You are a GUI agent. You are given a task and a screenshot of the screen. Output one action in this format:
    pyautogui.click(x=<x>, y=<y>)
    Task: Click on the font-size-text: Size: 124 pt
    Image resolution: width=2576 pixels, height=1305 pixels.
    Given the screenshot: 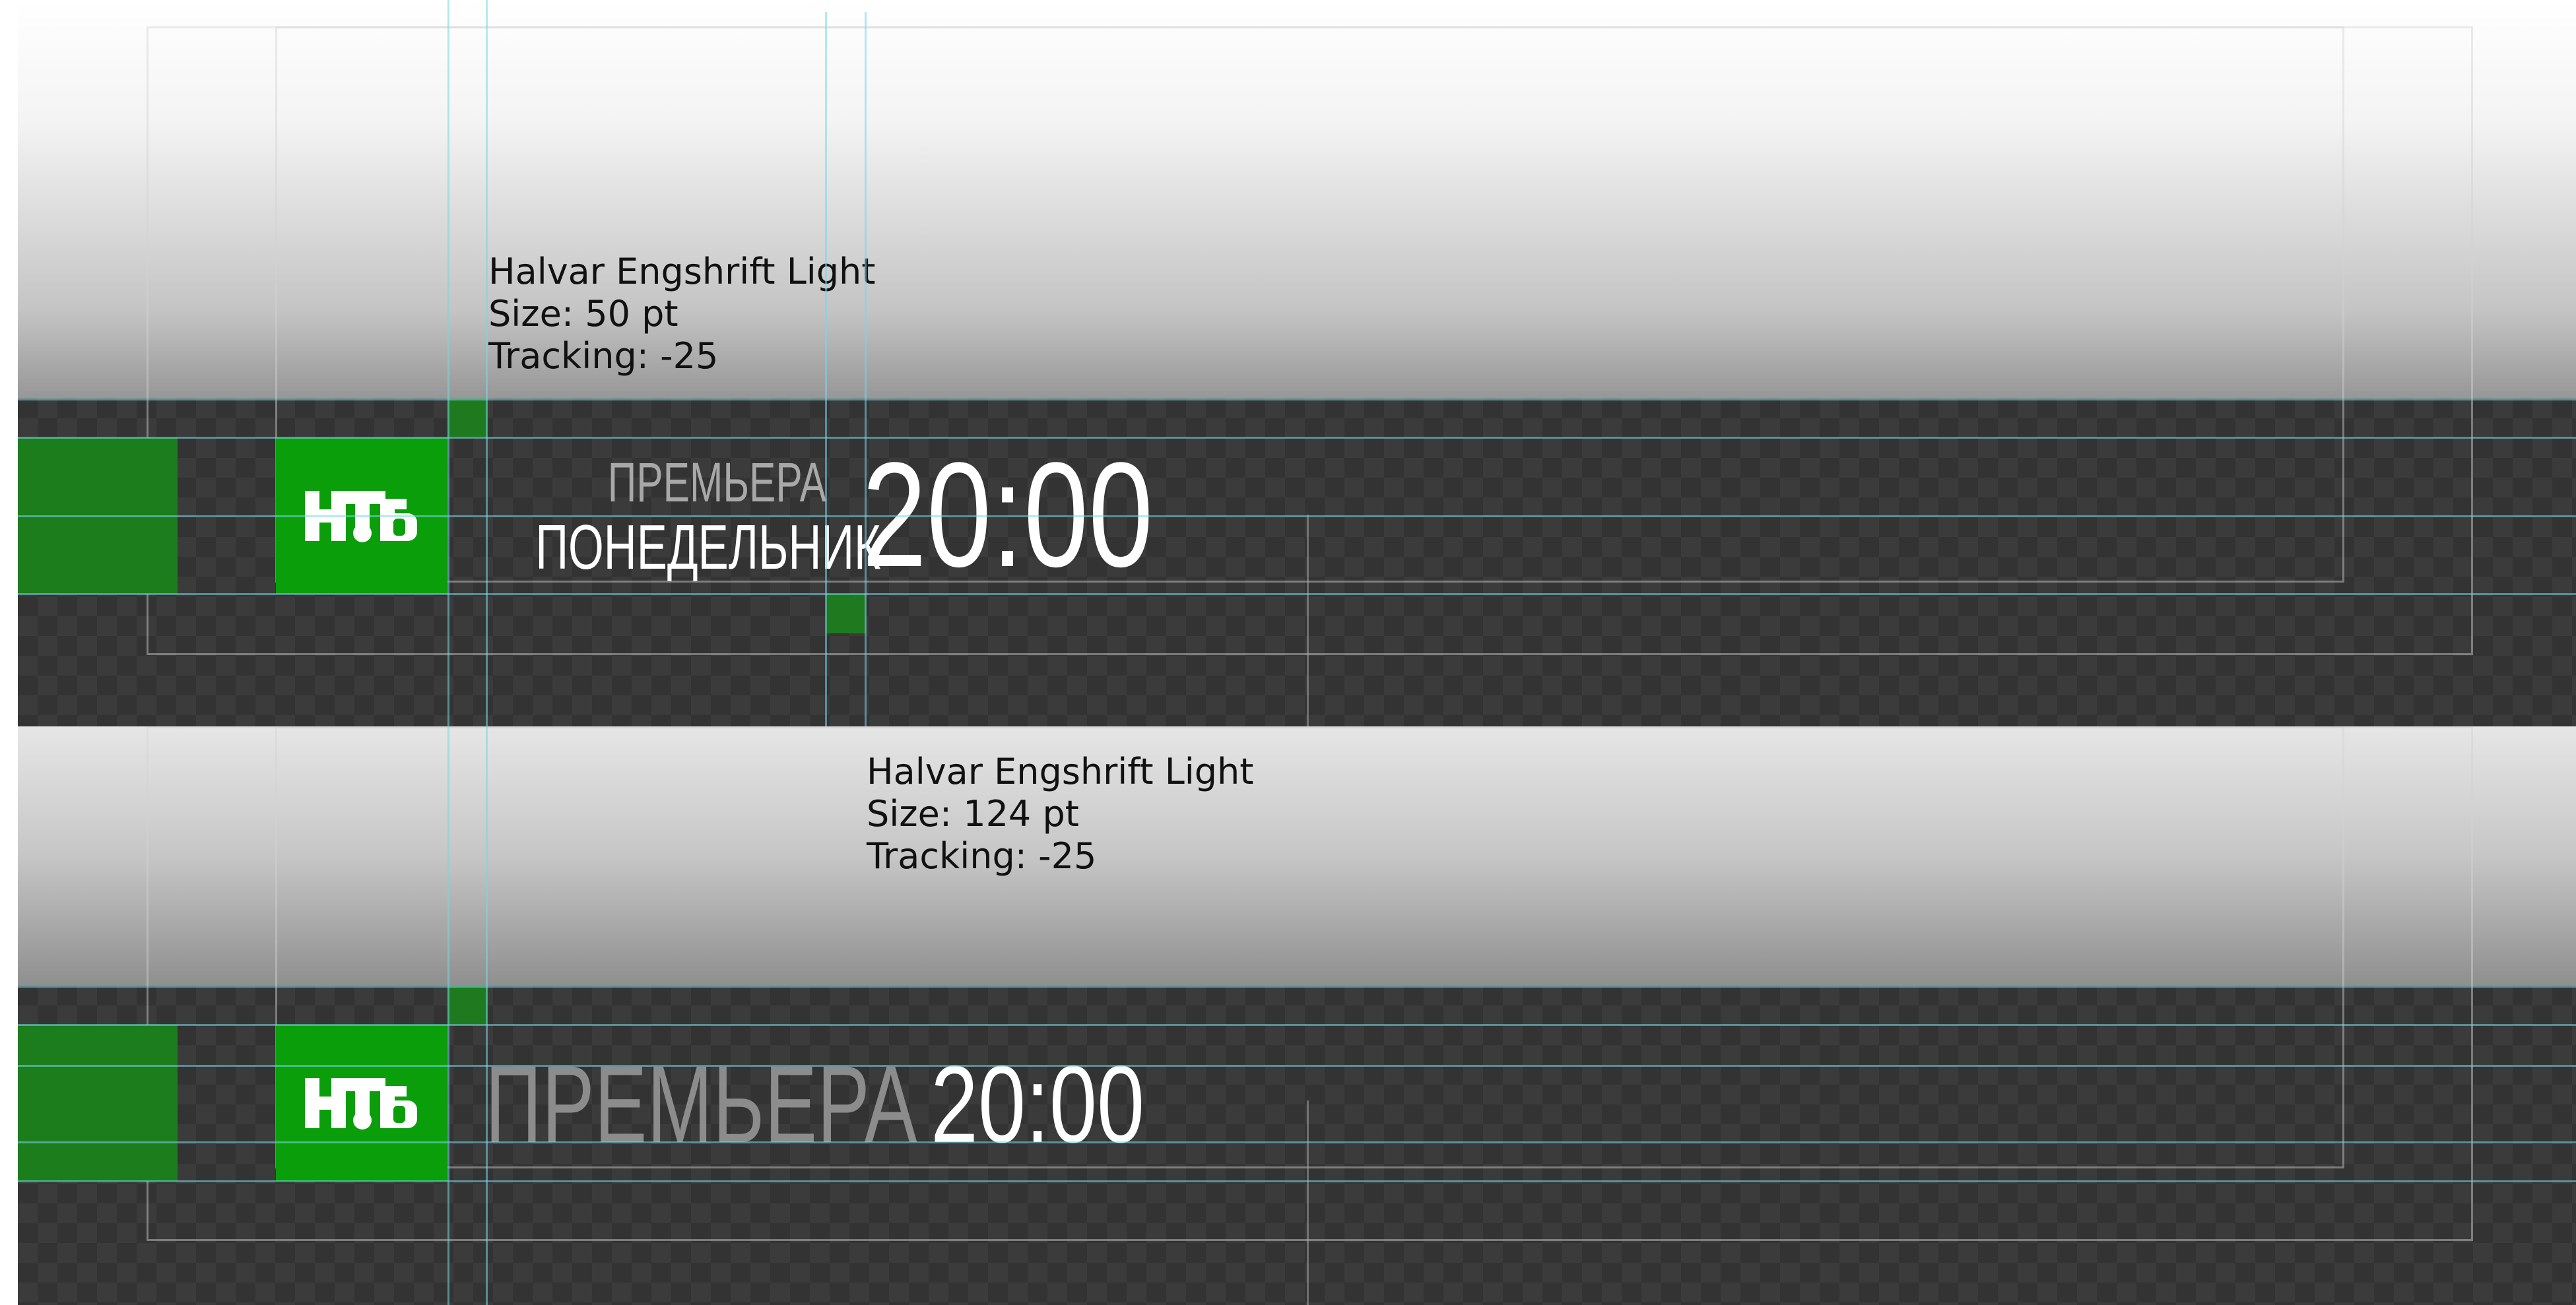 What is the action you would take?
    pyautogui.click(x=973, y=814)
    